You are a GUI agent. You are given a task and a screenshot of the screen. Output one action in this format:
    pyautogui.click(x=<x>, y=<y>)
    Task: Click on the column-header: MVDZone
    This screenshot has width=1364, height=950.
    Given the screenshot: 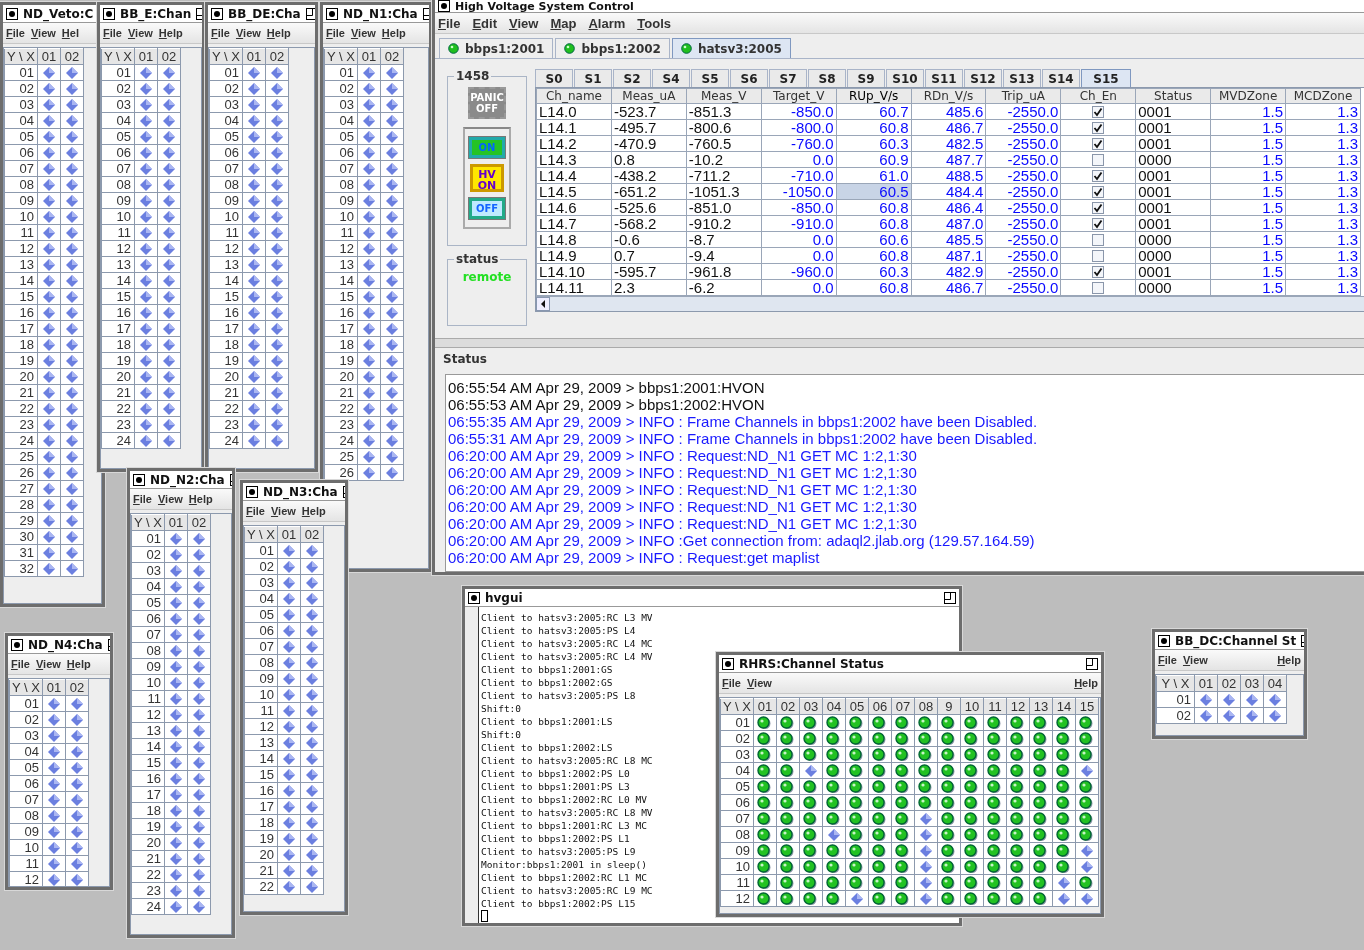 What is the action you would take?
    pyautogui.click(x=1248, y=96)
    